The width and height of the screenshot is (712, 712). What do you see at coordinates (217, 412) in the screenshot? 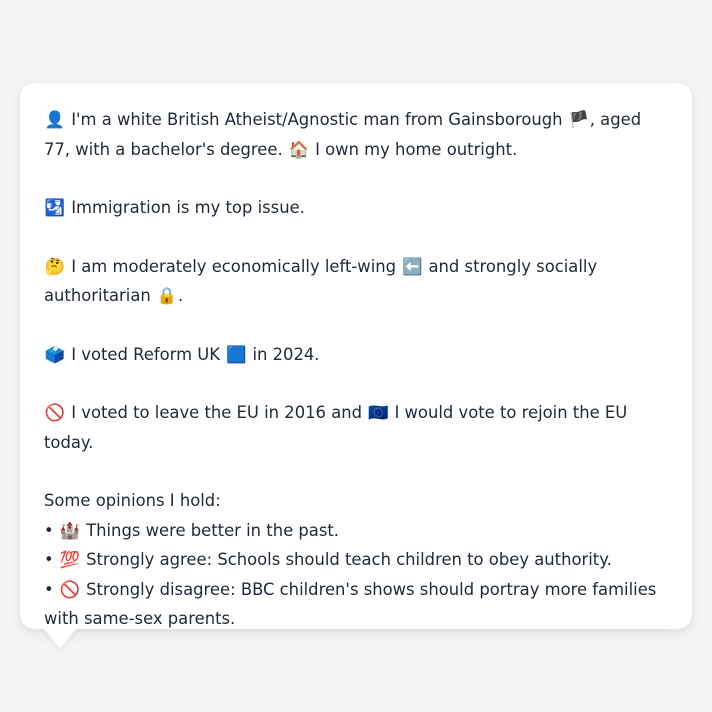
I see `eu-text-a: I voted to leave the EU in 2016 and` at bounding box center [217, 412].